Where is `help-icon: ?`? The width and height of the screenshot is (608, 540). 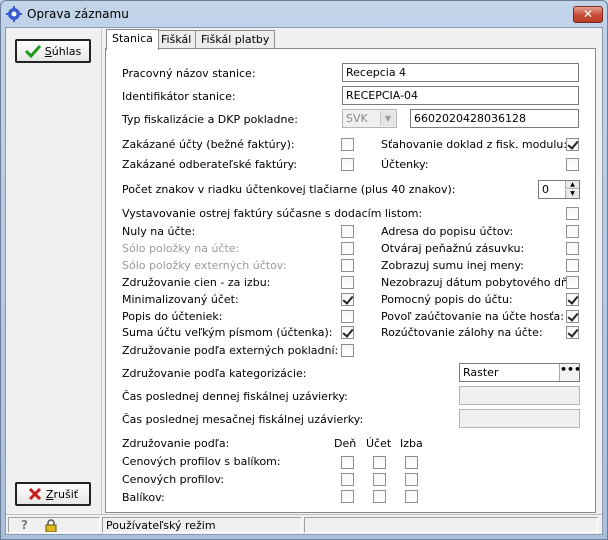
help-icon: ? is located at coordinates (24, 525).